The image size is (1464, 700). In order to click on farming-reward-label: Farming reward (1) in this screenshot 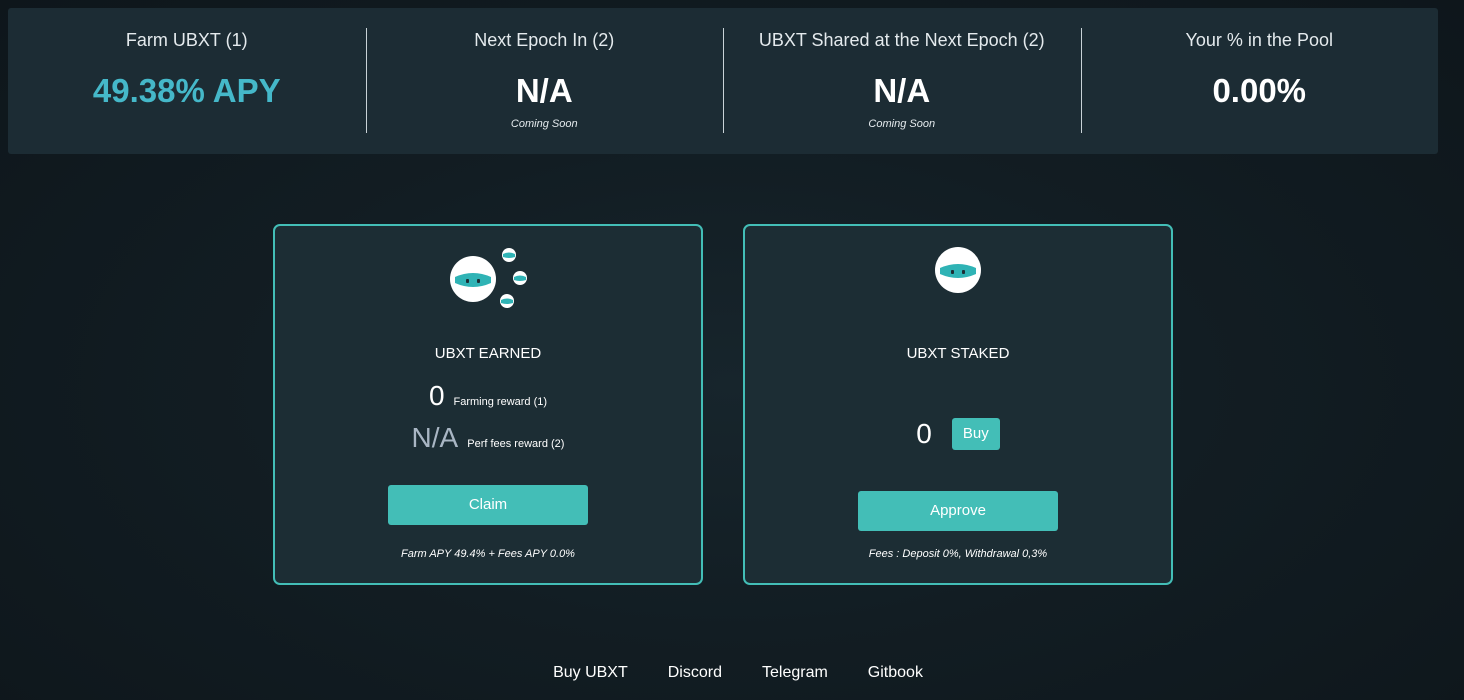, I will do `click(500, 402)`.